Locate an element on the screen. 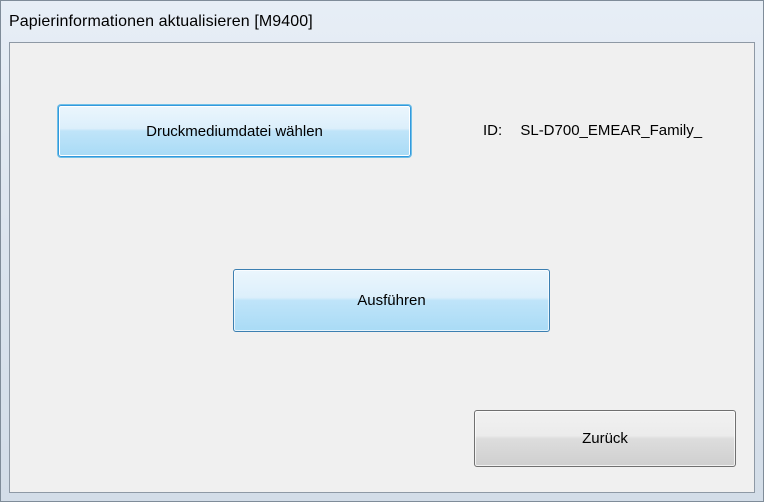 The height and width of the screenshot is (502, 764). back-button-label: Zurück is located at coordinates (605, 438).